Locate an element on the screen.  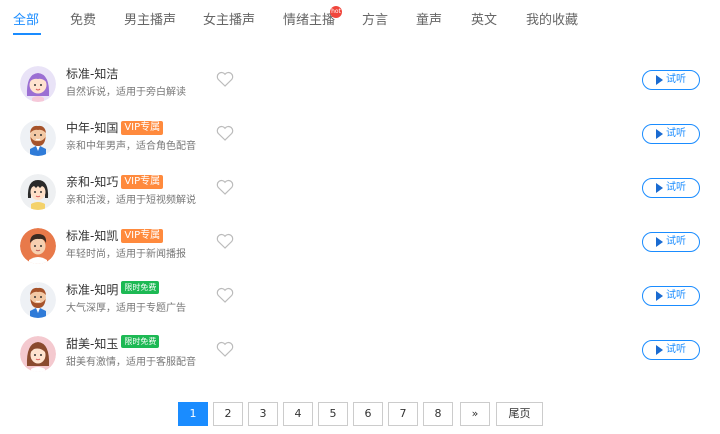
active-tab-indicator is located at coordinates (27, 34).